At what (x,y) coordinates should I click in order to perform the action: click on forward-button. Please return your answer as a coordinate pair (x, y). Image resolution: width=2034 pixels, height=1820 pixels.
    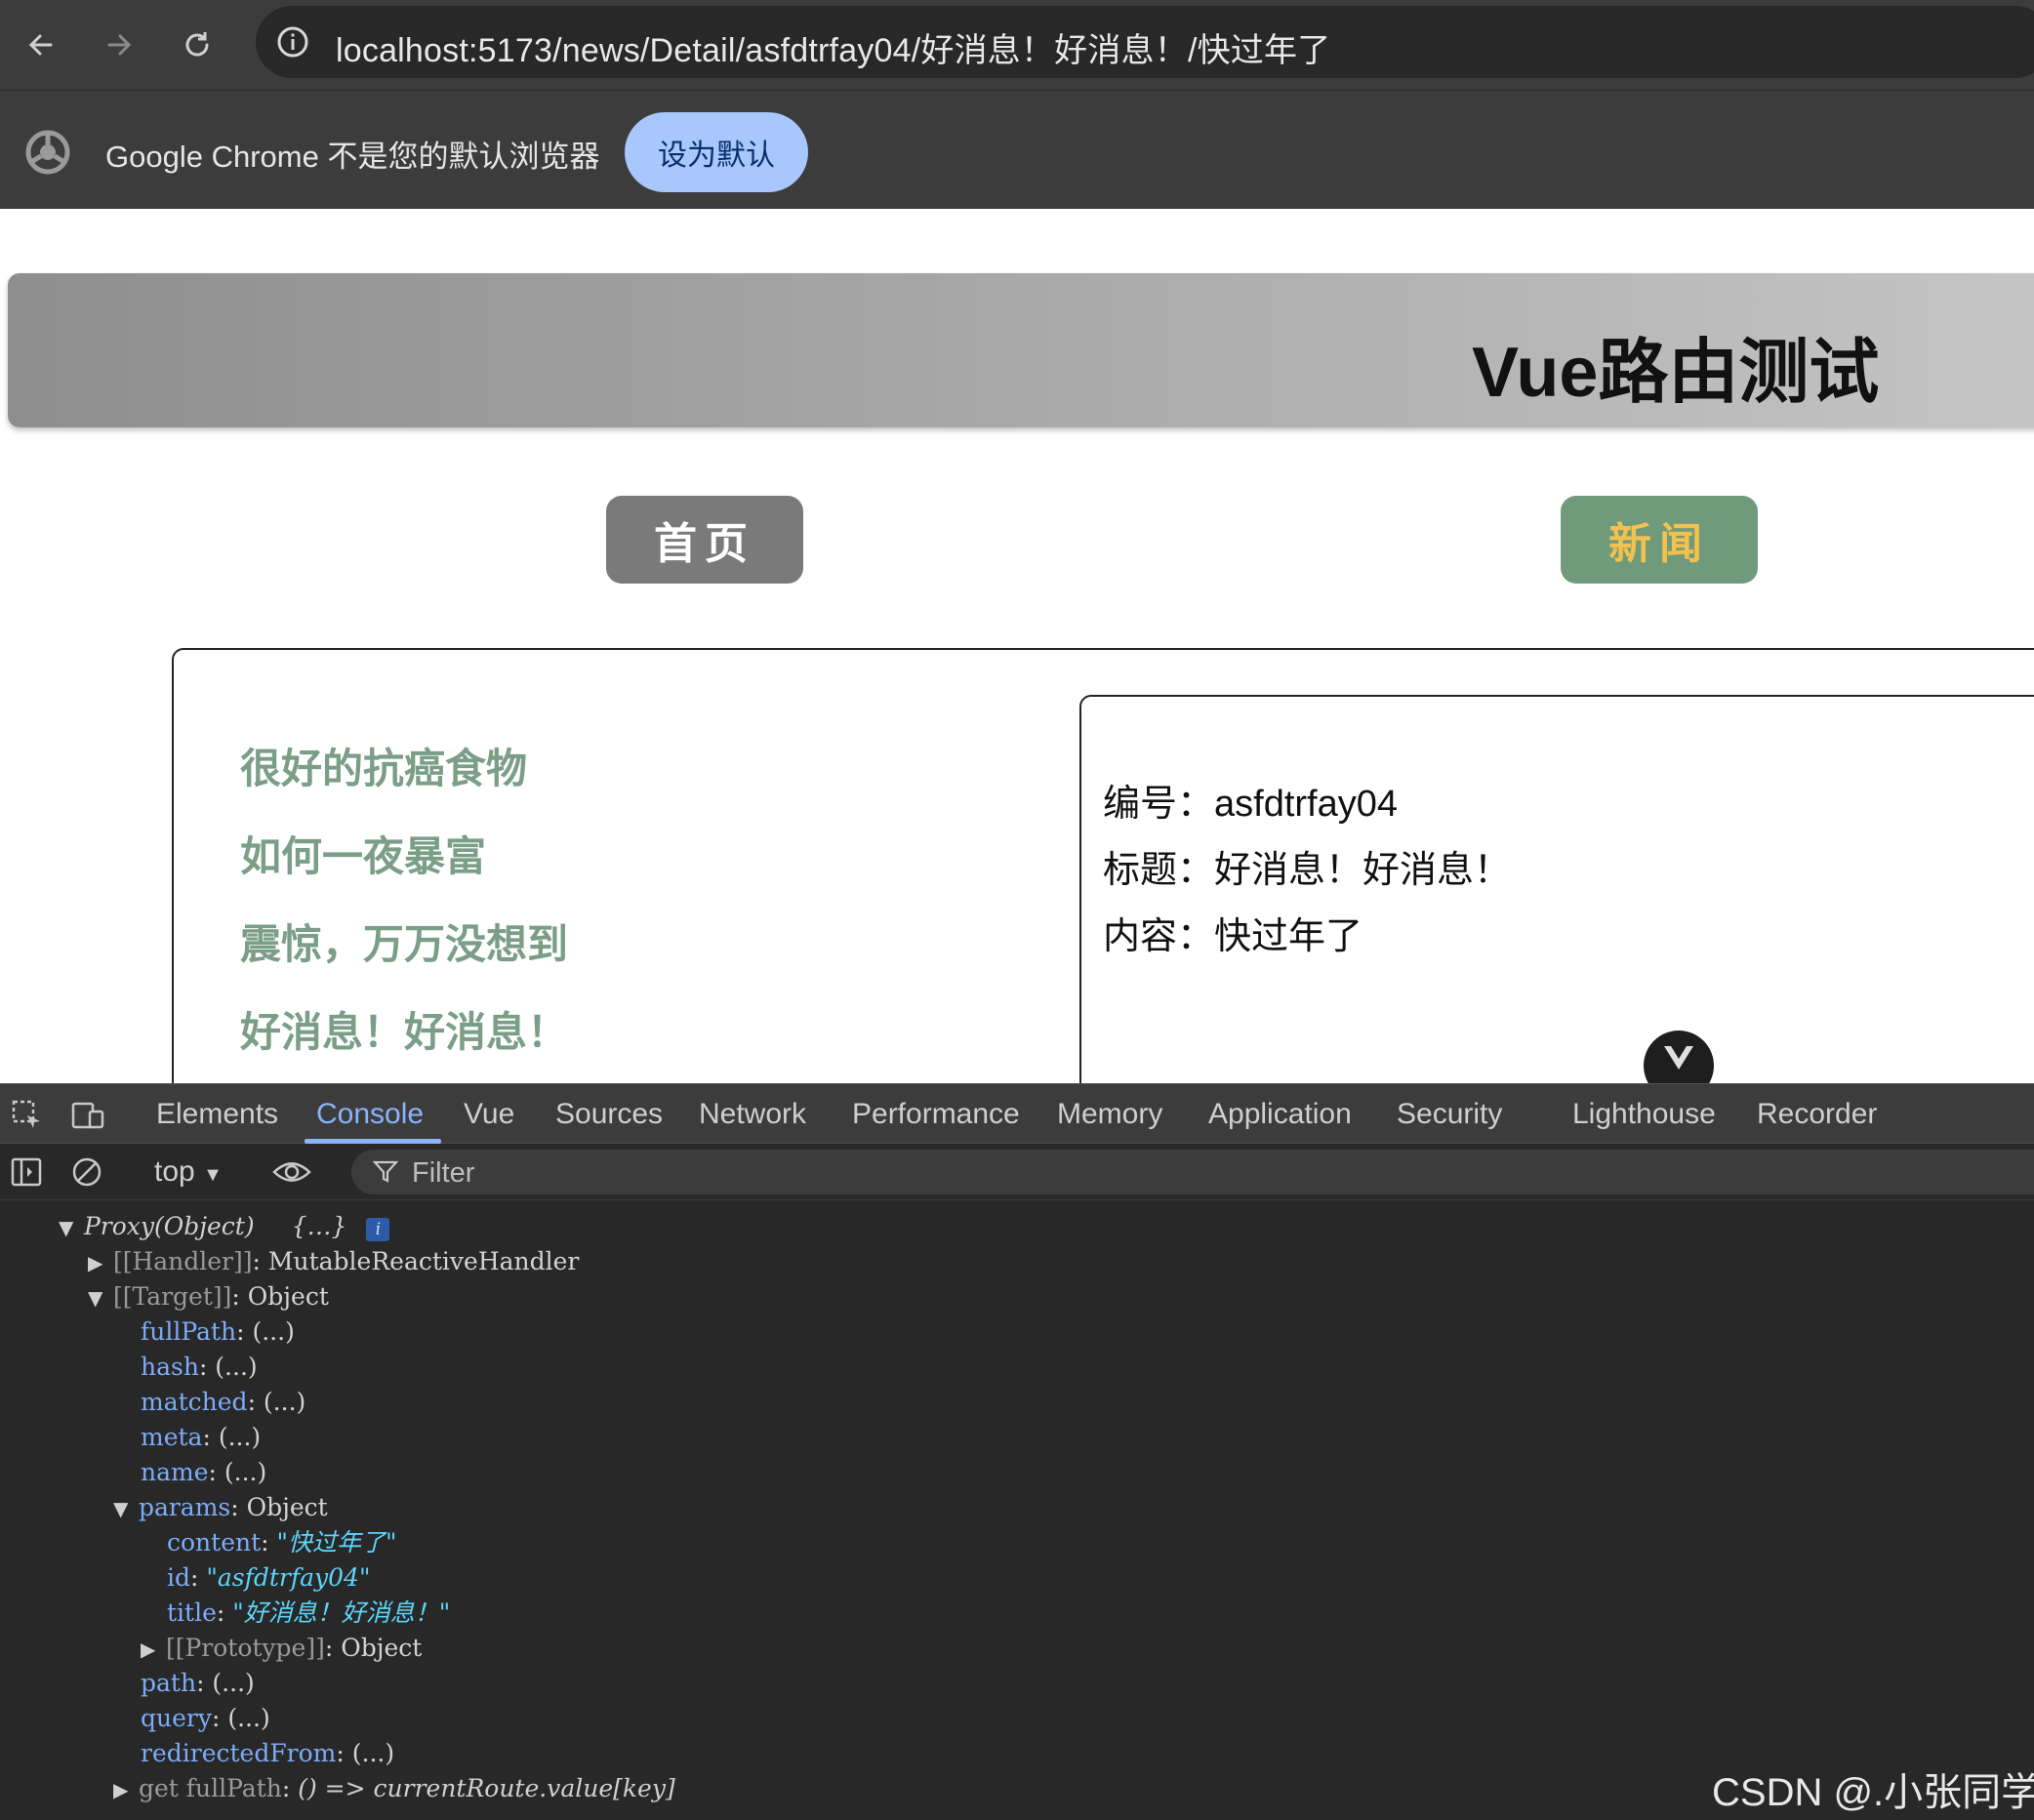
    Looking at the image, I should click on (119, 45).